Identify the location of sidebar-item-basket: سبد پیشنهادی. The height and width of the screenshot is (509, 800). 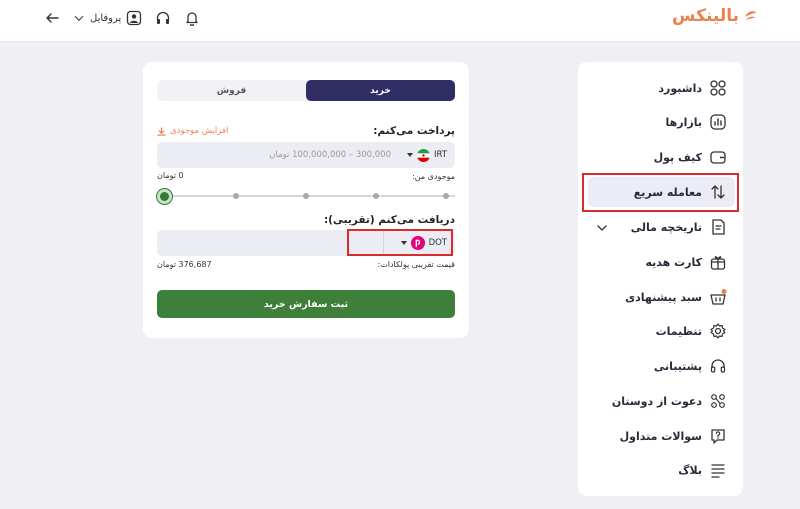
(661, 297).